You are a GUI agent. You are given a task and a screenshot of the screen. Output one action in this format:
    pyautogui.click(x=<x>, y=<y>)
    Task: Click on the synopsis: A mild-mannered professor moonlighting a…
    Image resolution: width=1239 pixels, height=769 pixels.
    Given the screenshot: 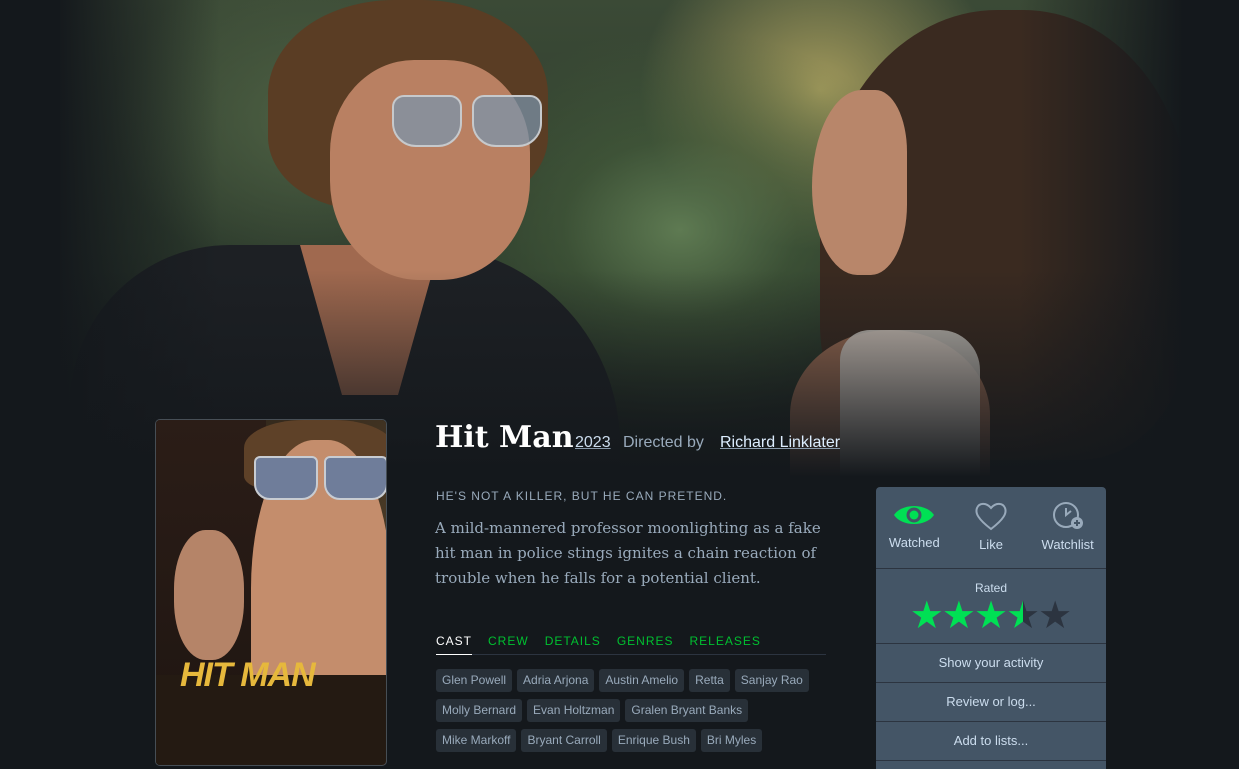 What is the action you would take?
    pyautogui.click(x=628, y=553)
    